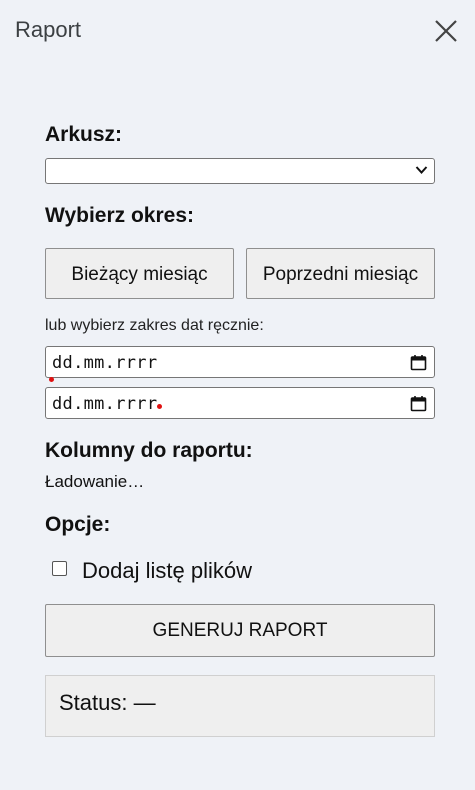  What do you see at coordinates (139, 273) in the screenshot?
I see `current-month-button: Bieżący miesiąc` at bounding box center [139, 273].